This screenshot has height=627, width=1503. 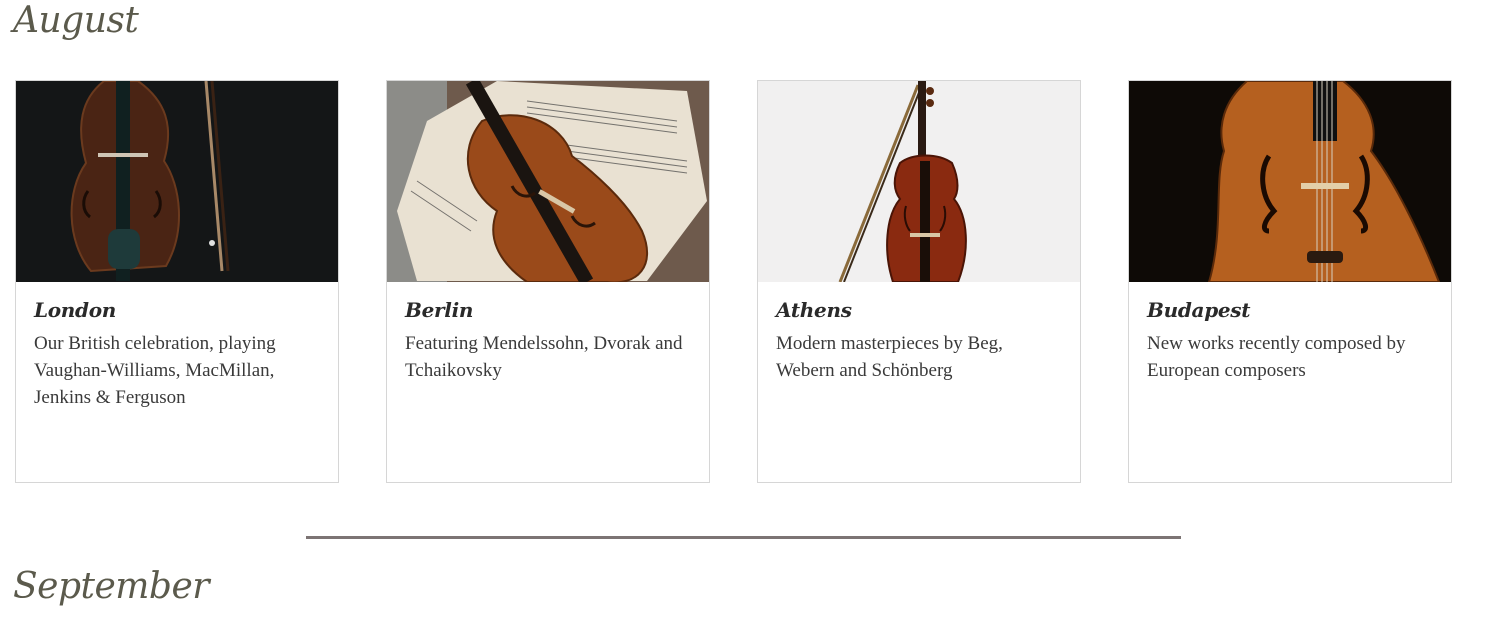 What do you see at coordinates (75, 310) in the screenshot?
I see `card-title: London` at bounding box center [75, 310].